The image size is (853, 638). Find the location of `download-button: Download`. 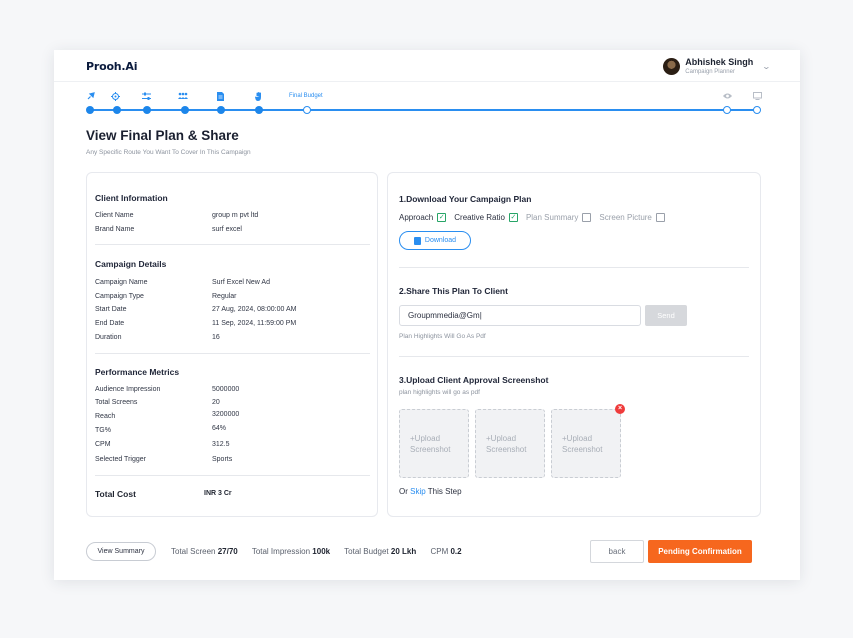

download-button: Download is located at coordinates (435, 240).